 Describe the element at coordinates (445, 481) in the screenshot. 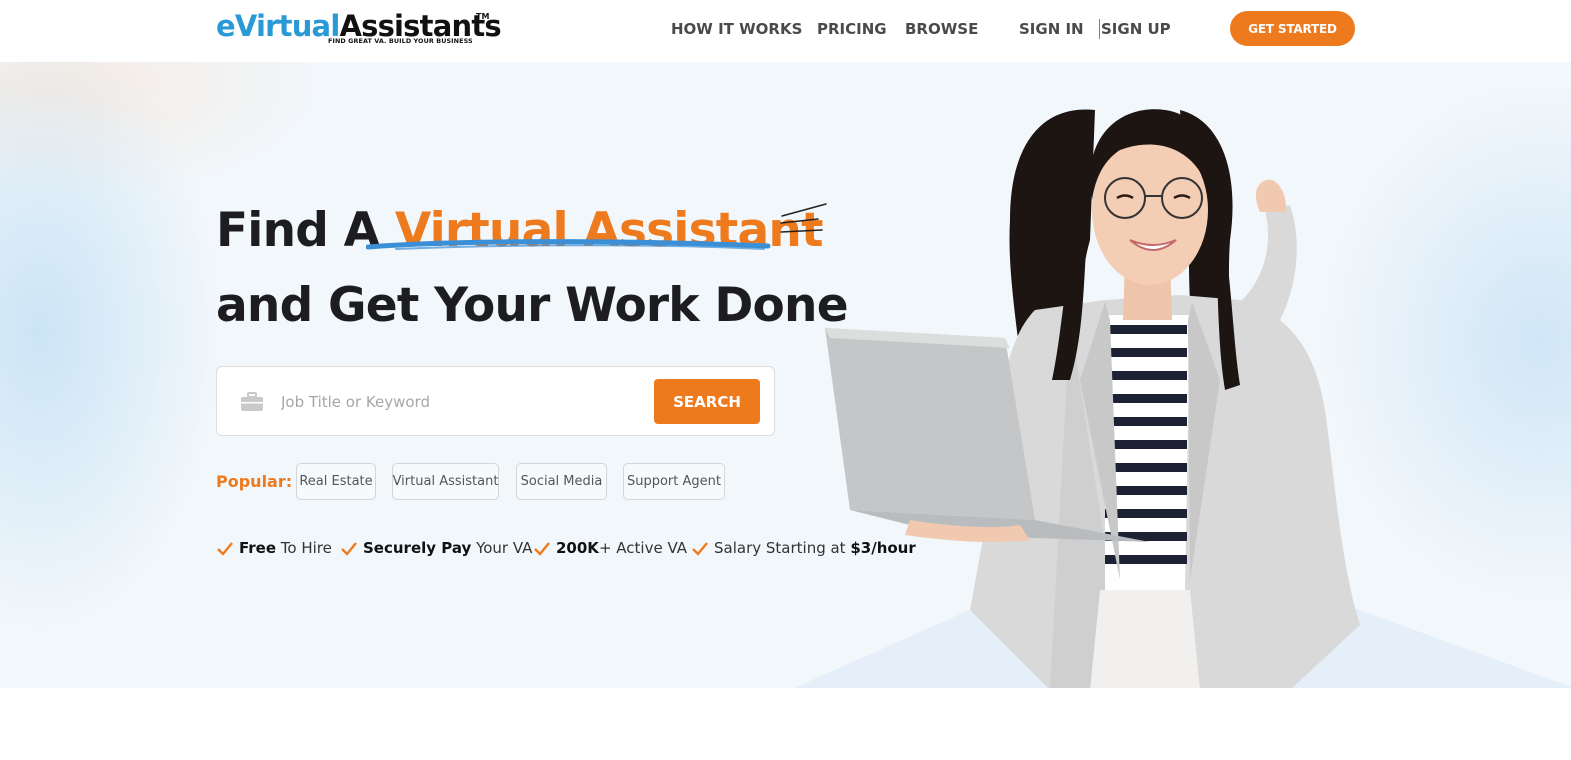

I see `popular-tag-virtual-assistant: Virtual Assistant` at that location.